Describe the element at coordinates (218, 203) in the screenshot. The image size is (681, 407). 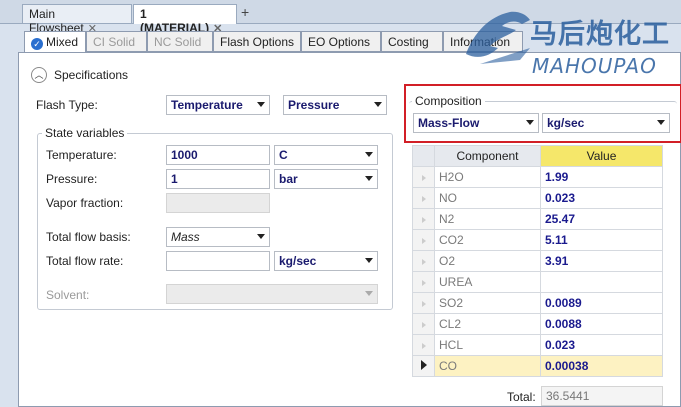
I see `vapor-fraction-input` at that location.